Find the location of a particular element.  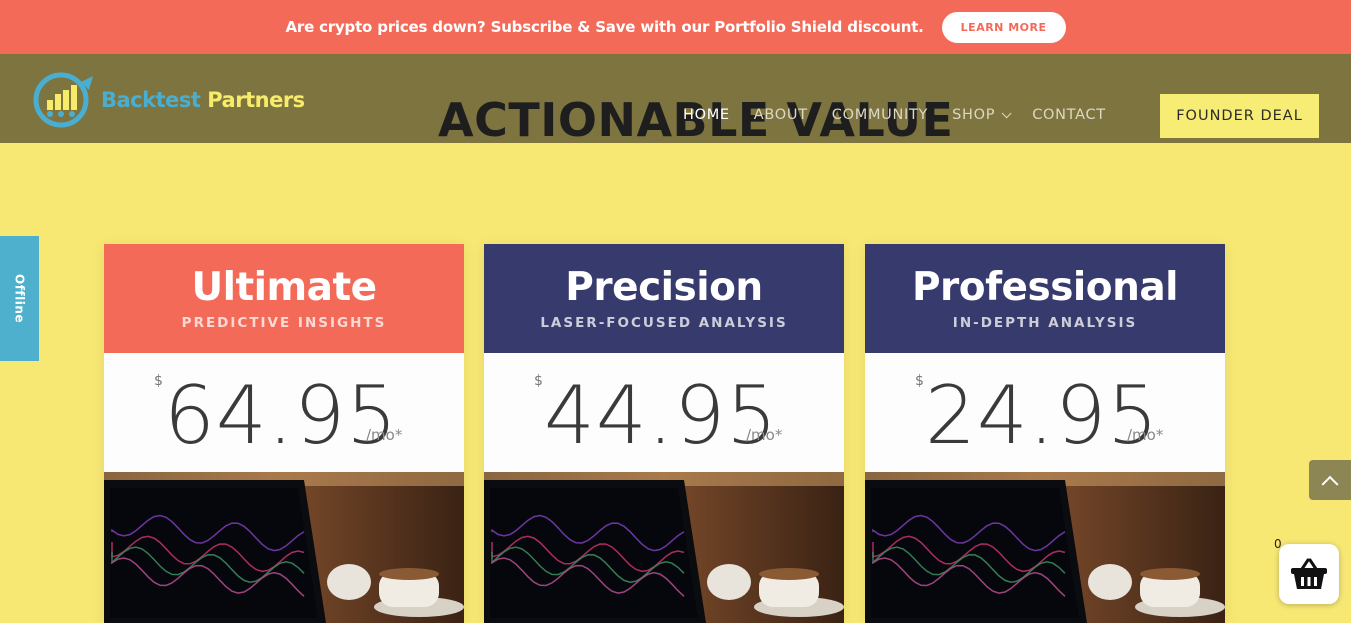

plan-subtitle: IN-DEPTH ANALYSIS is located at coordinates (1045, 323).